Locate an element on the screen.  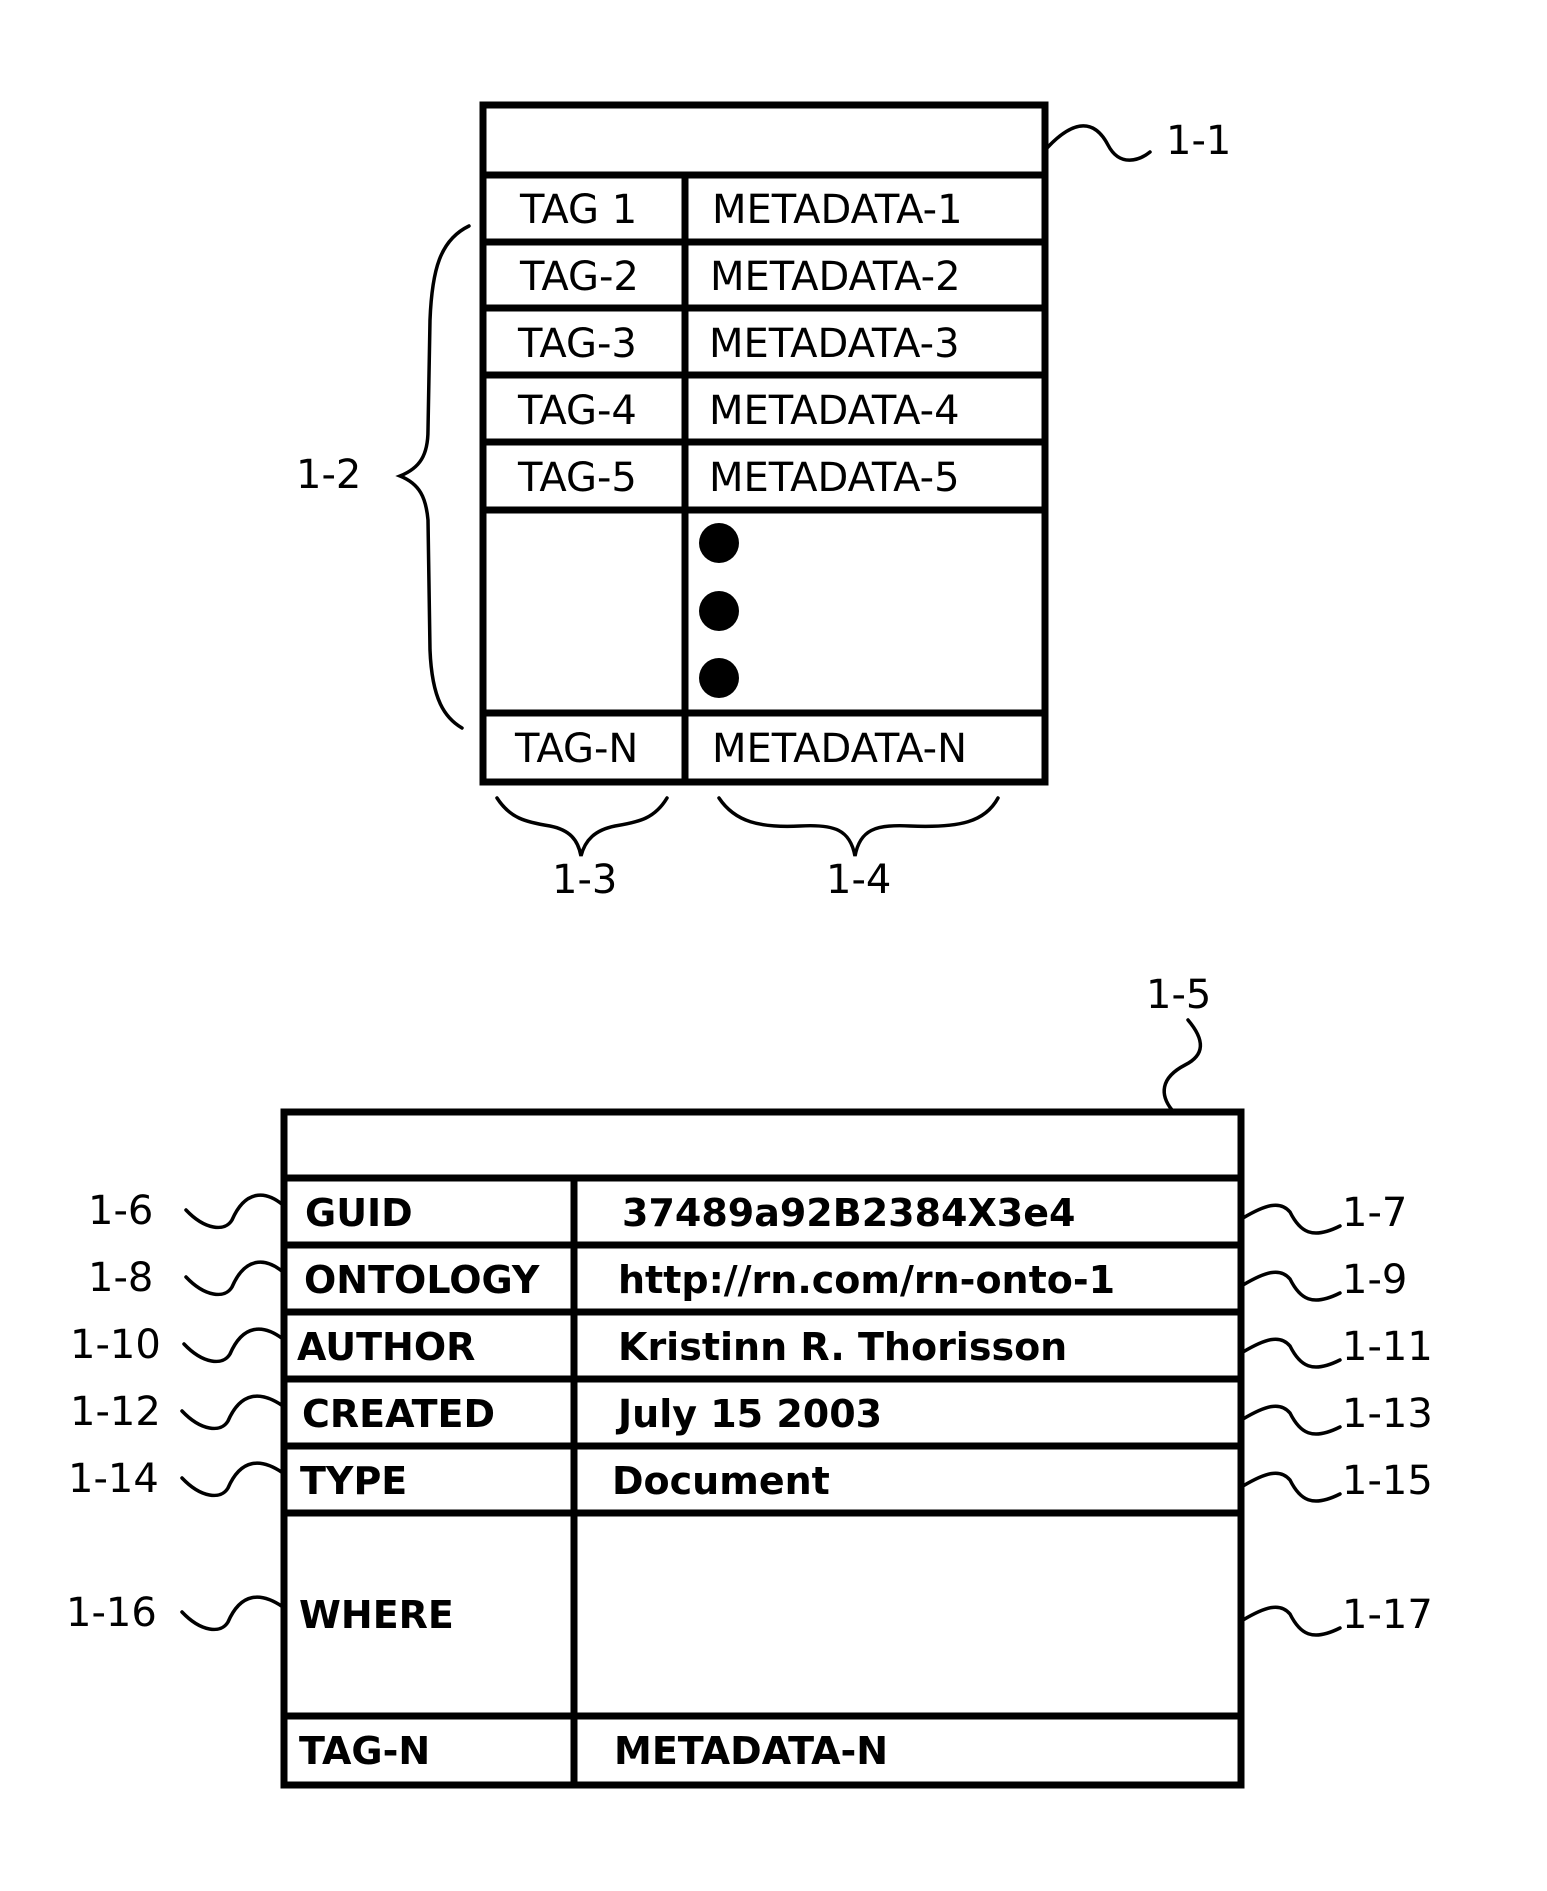
ref-label-1-17: 1-17 is located at coordinates (1387, 1615).